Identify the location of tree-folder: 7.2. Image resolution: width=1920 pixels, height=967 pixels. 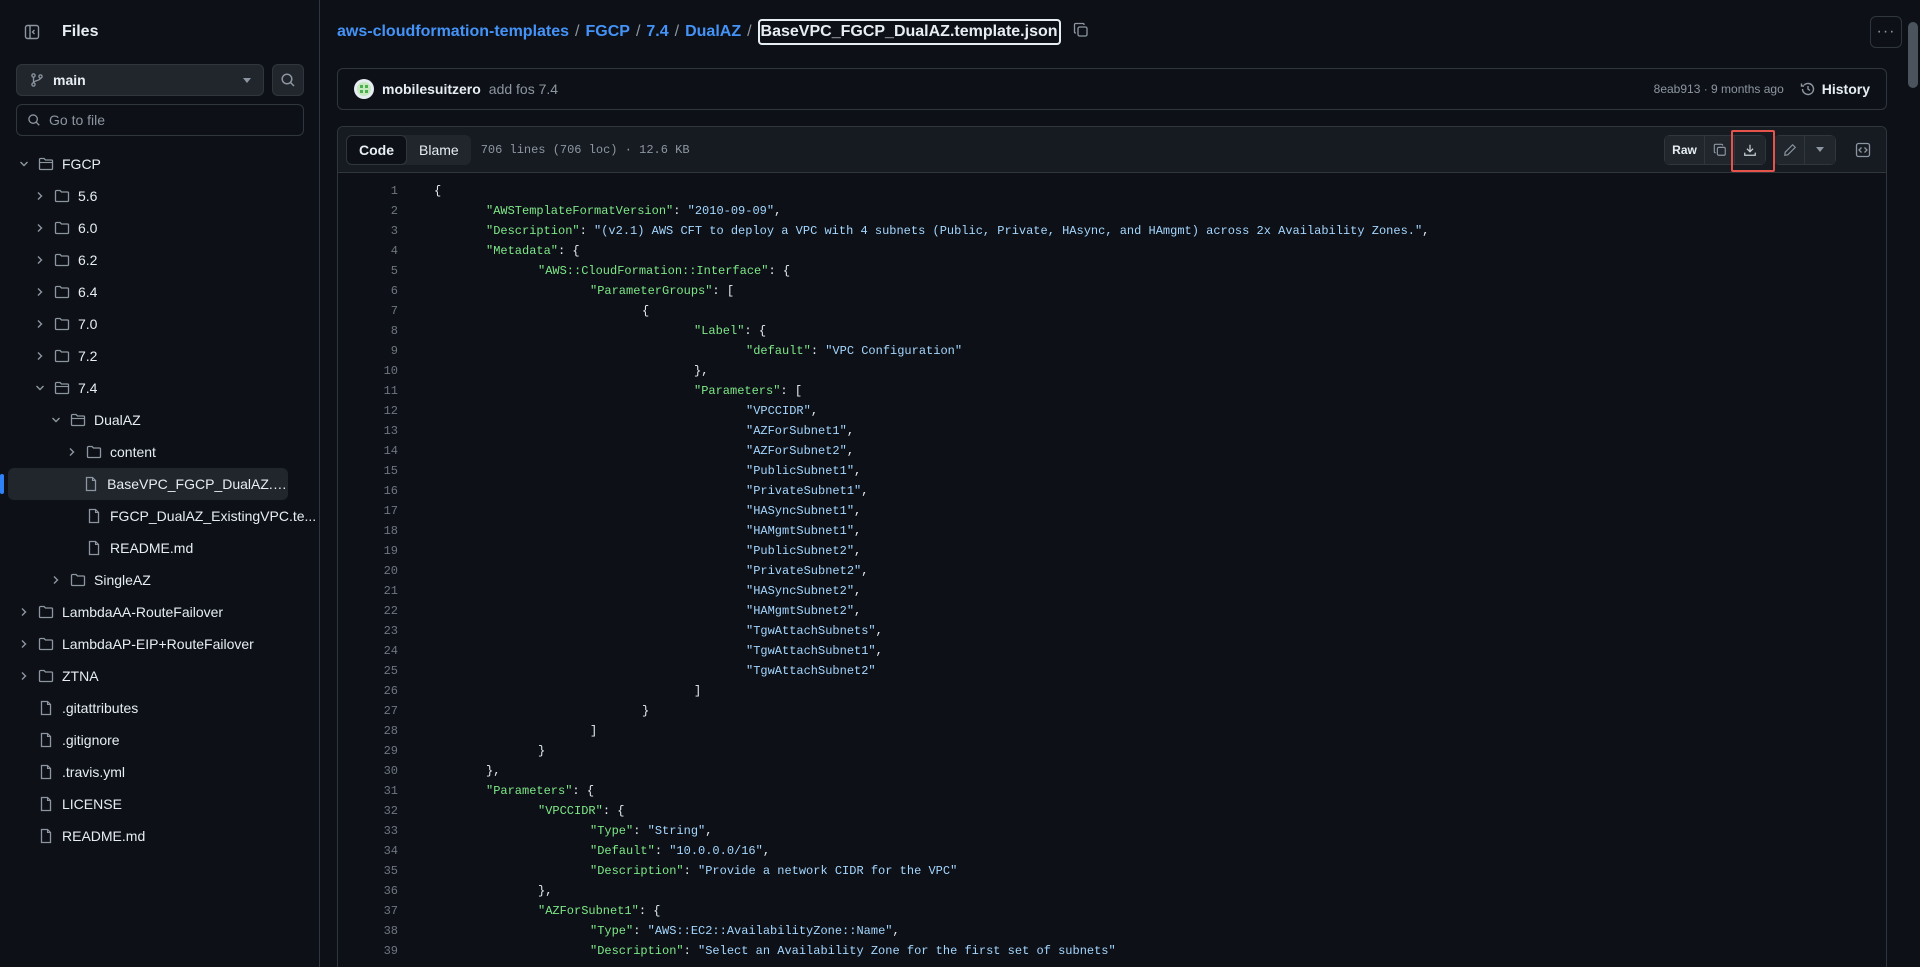
(160, 356).